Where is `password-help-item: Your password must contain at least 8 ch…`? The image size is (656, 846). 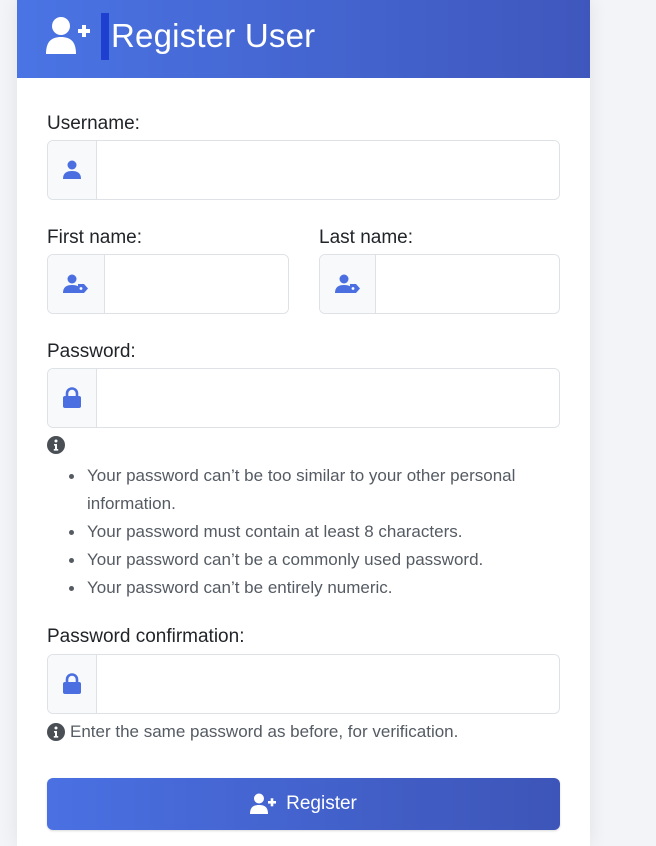 password-help-item: Your password must contain at least 8 ch… is located at coordinates (302, 532).